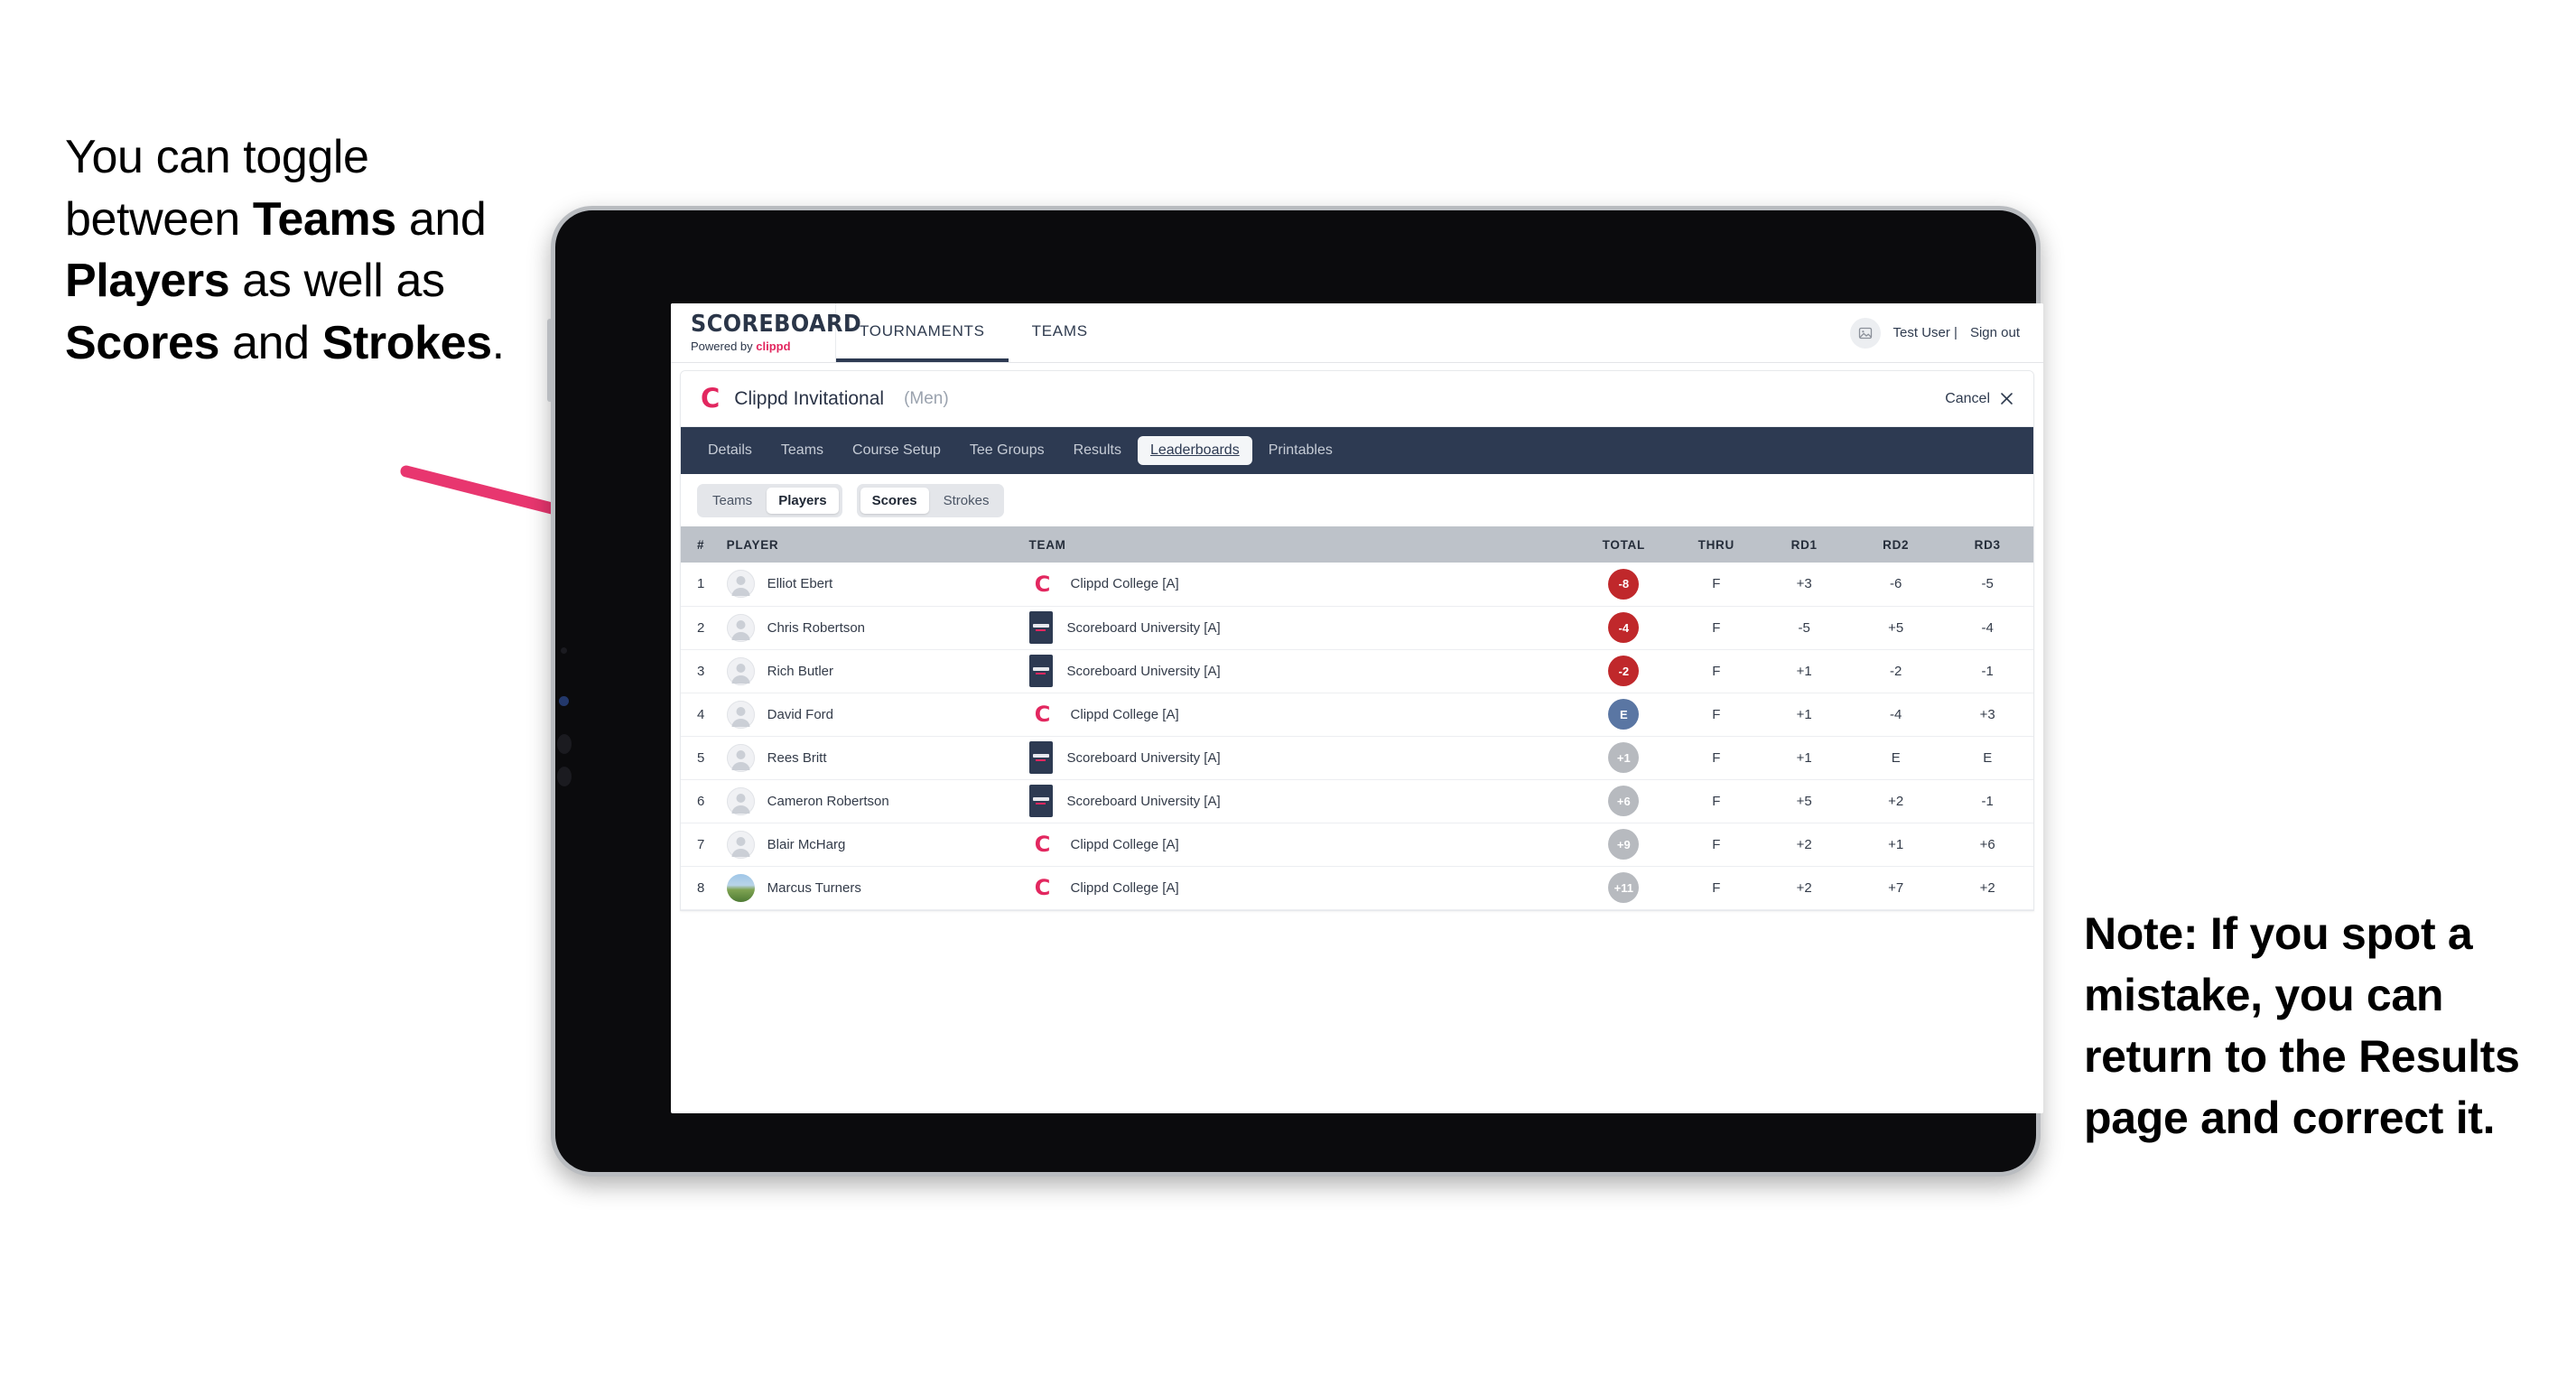  What do you see at coordinates (1060, 332) in the screenshot?
I see `nav-tab-teams: TEAMS` at bounding box center [1060, 332].